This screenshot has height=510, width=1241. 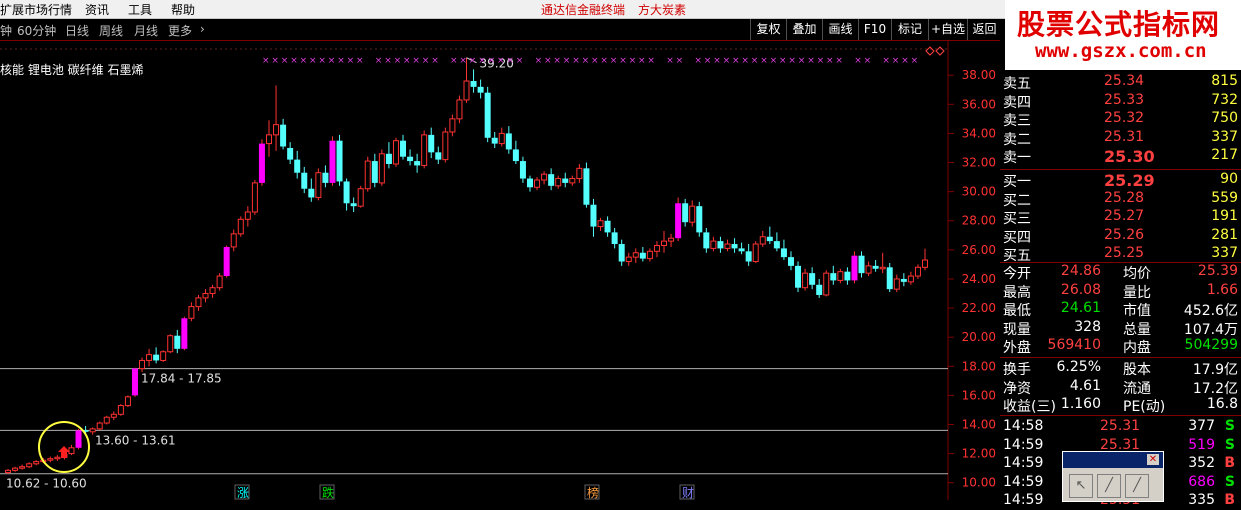 What do you see at coordinates (72, 70) in the screenshot?
I see `concept-tags: 核能 锂电池 碳纤维 石墨烯` at bounding box center [72, 70].